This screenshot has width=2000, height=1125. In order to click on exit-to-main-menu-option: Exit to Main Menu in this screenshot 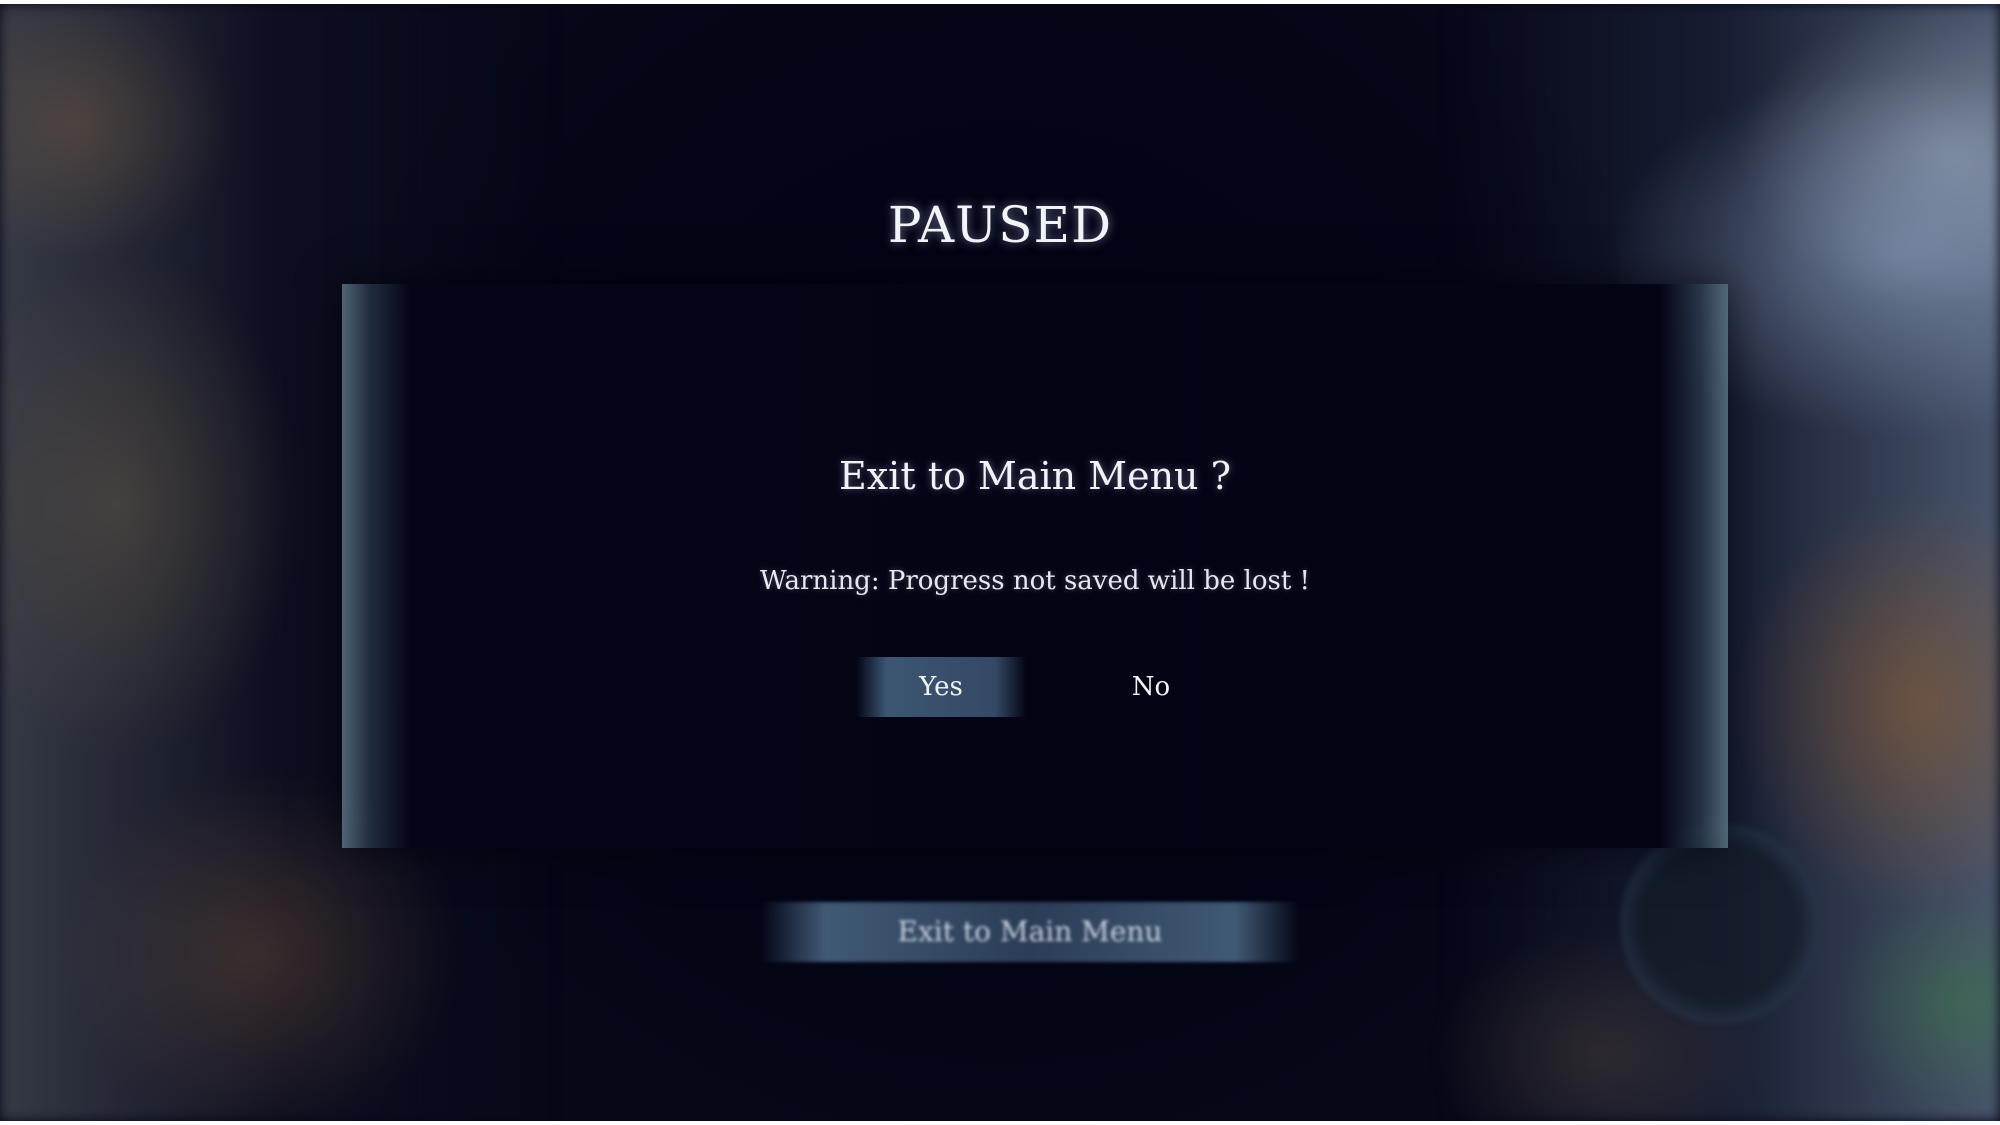, I will do `click(1030, 932)`.